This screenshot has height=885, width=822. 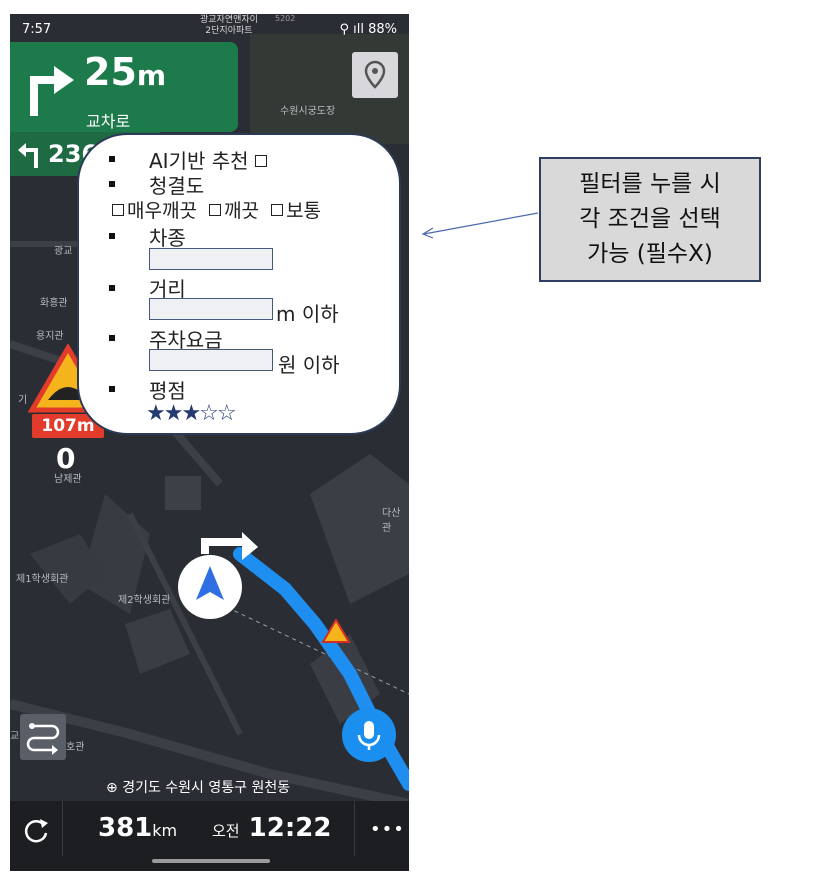 What do you see at coordinates (167, 238) in the screenshot?
I see `car-type-label: 차종` at bounding box center [167, 238].